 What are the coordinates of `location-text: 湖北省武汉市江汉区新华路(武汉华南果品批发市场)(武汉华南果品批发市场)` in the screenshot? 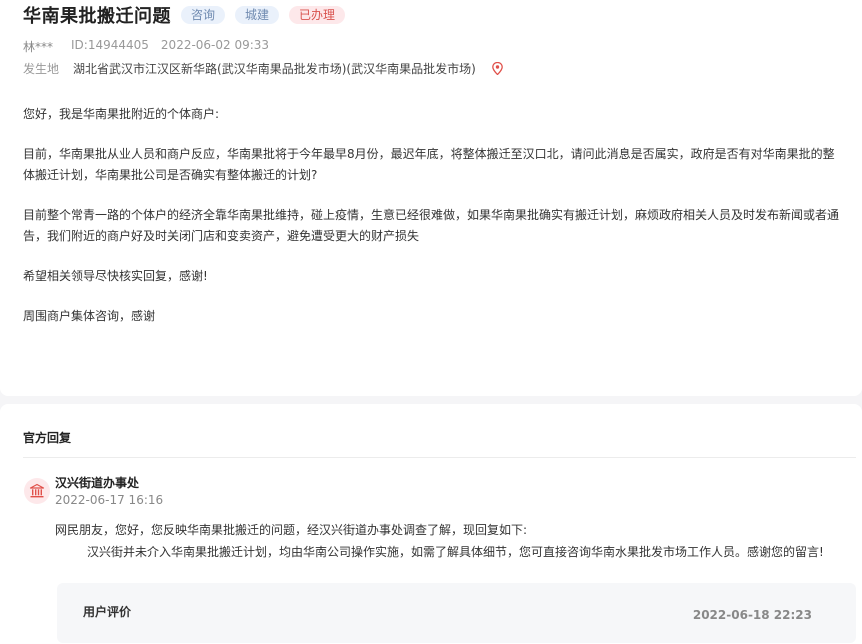 It's located at (274, 69).